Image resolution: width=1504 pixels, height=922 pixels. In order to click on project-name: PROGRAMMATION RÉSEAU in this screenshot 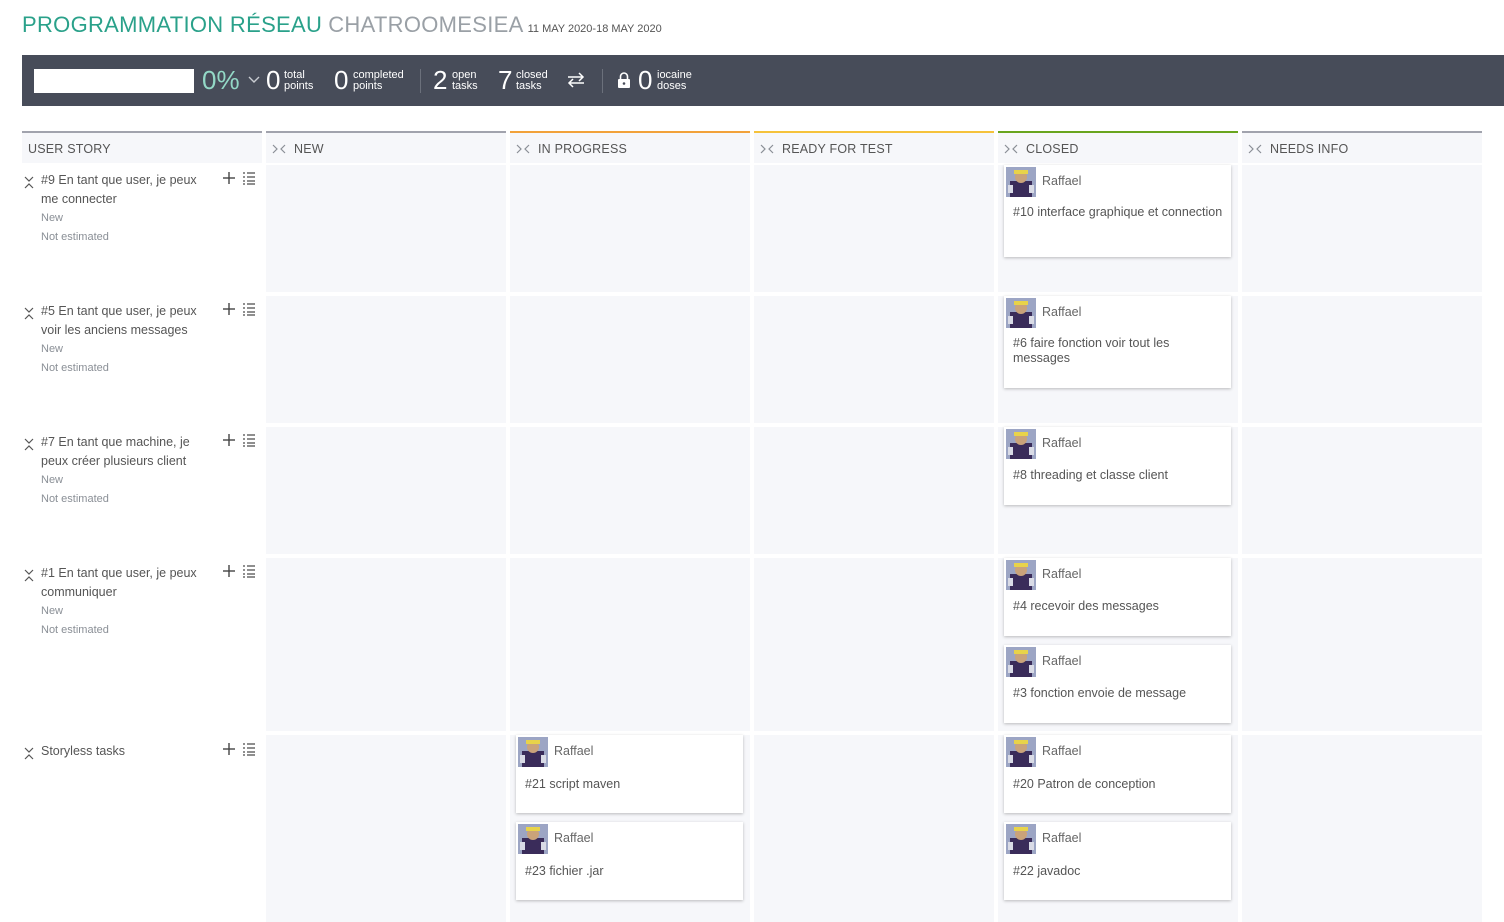, I will do `click(172, 24)`.